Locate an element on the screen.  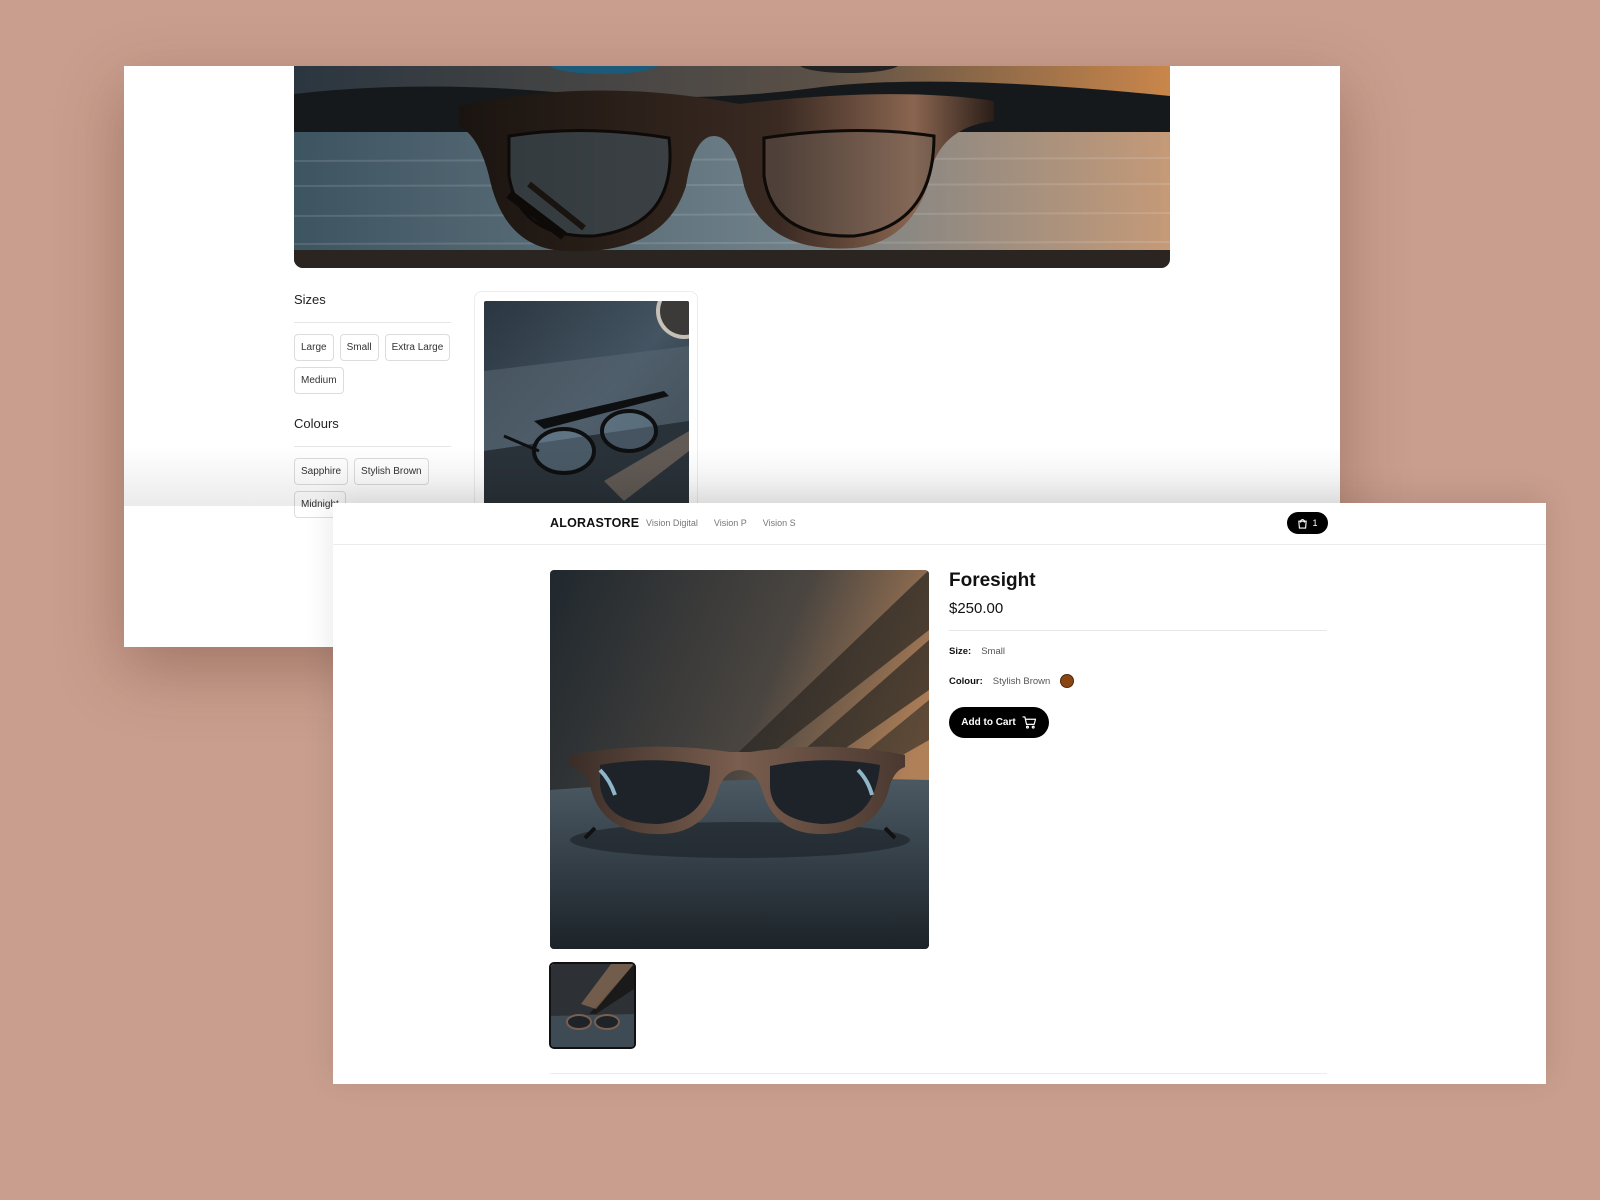
thumbnail-glasses-photo is located at coordinates (592, 1005).